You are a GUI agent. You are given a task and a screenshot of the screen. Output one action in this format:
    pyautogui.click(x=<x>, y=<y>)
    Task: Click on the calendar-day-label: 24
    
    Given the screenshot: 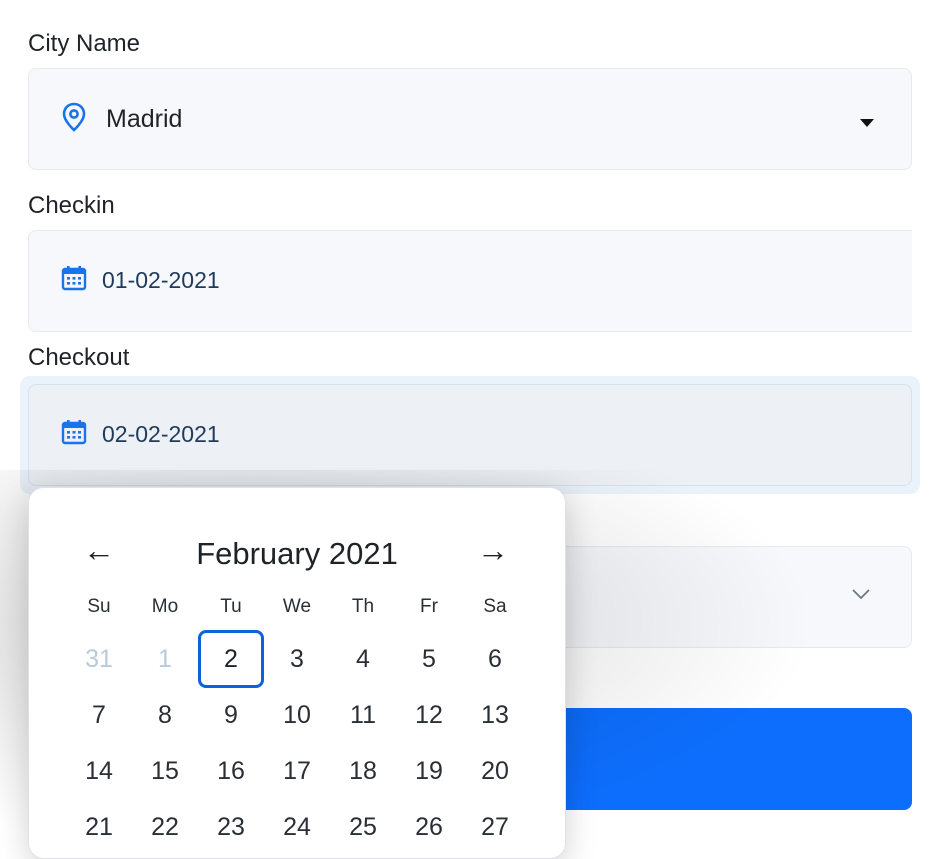 What is the action you would take?
    pyautogui.click(x=297, y=826)
    